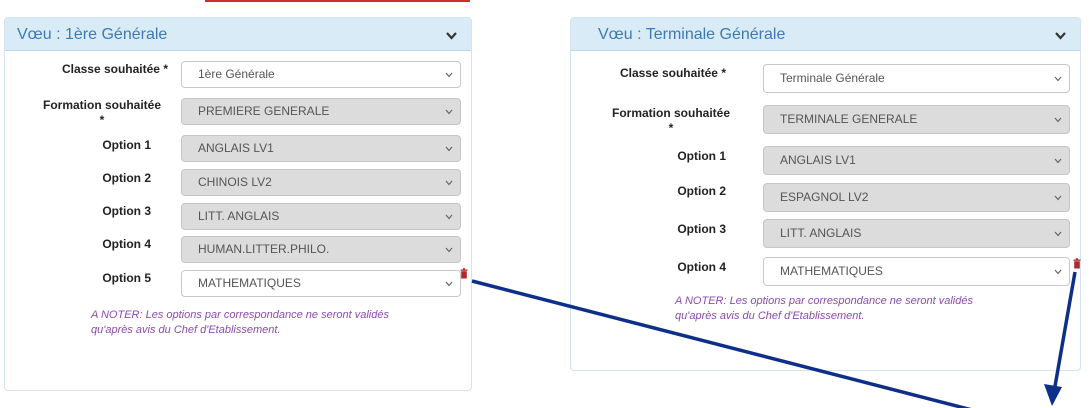 Image resolution: width=1092 pixels, height=408 pixels. What do you see at coordinates (92, 34) in the screenshot?
I see `panel-title: Vœu : 1ère Générale` at bounding box center [92, 34].